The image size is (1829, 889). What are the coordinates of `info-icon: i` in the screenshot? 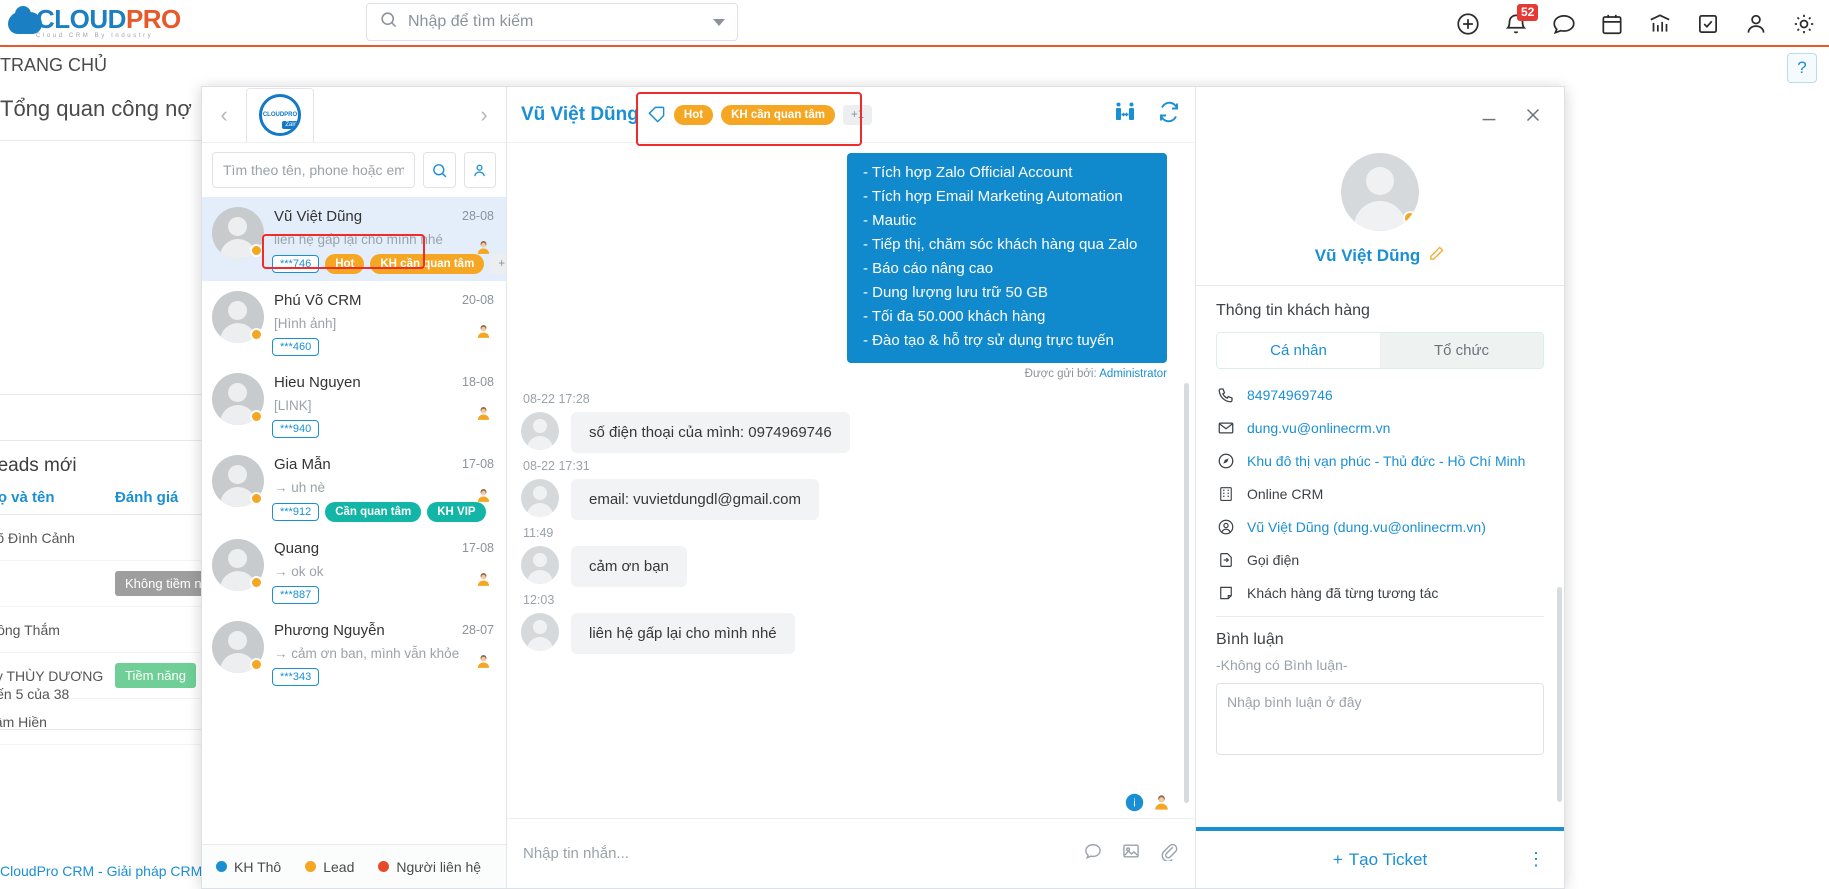 It's located at (1134, 802).